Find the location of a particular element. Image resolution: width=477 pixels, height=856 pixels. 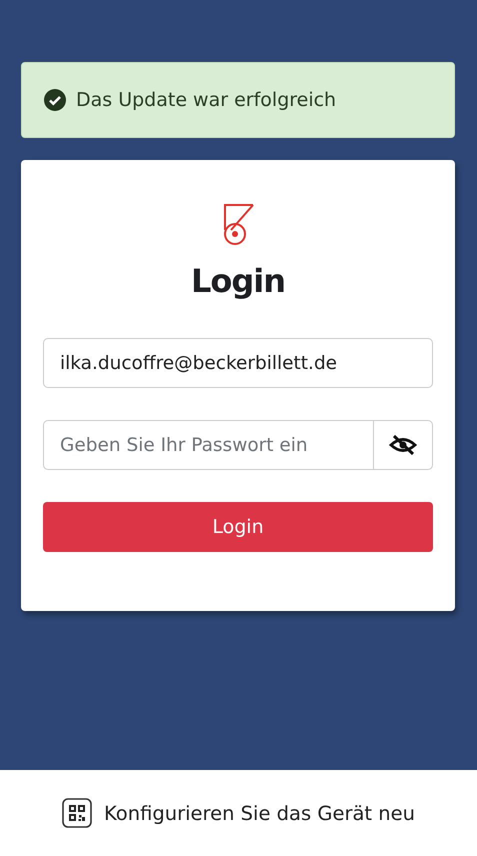

visibility-toggle is located at coordinates (403, 445).